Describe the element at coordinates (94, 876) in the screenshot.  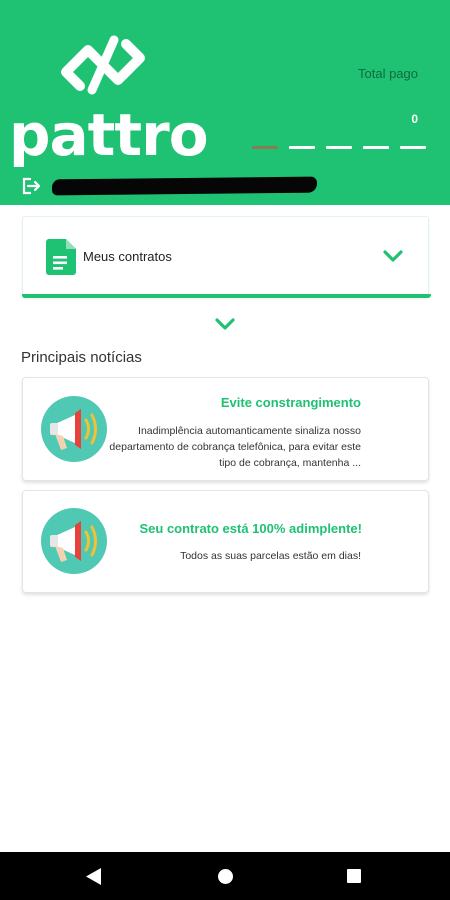
I see `back-icon` at that location.